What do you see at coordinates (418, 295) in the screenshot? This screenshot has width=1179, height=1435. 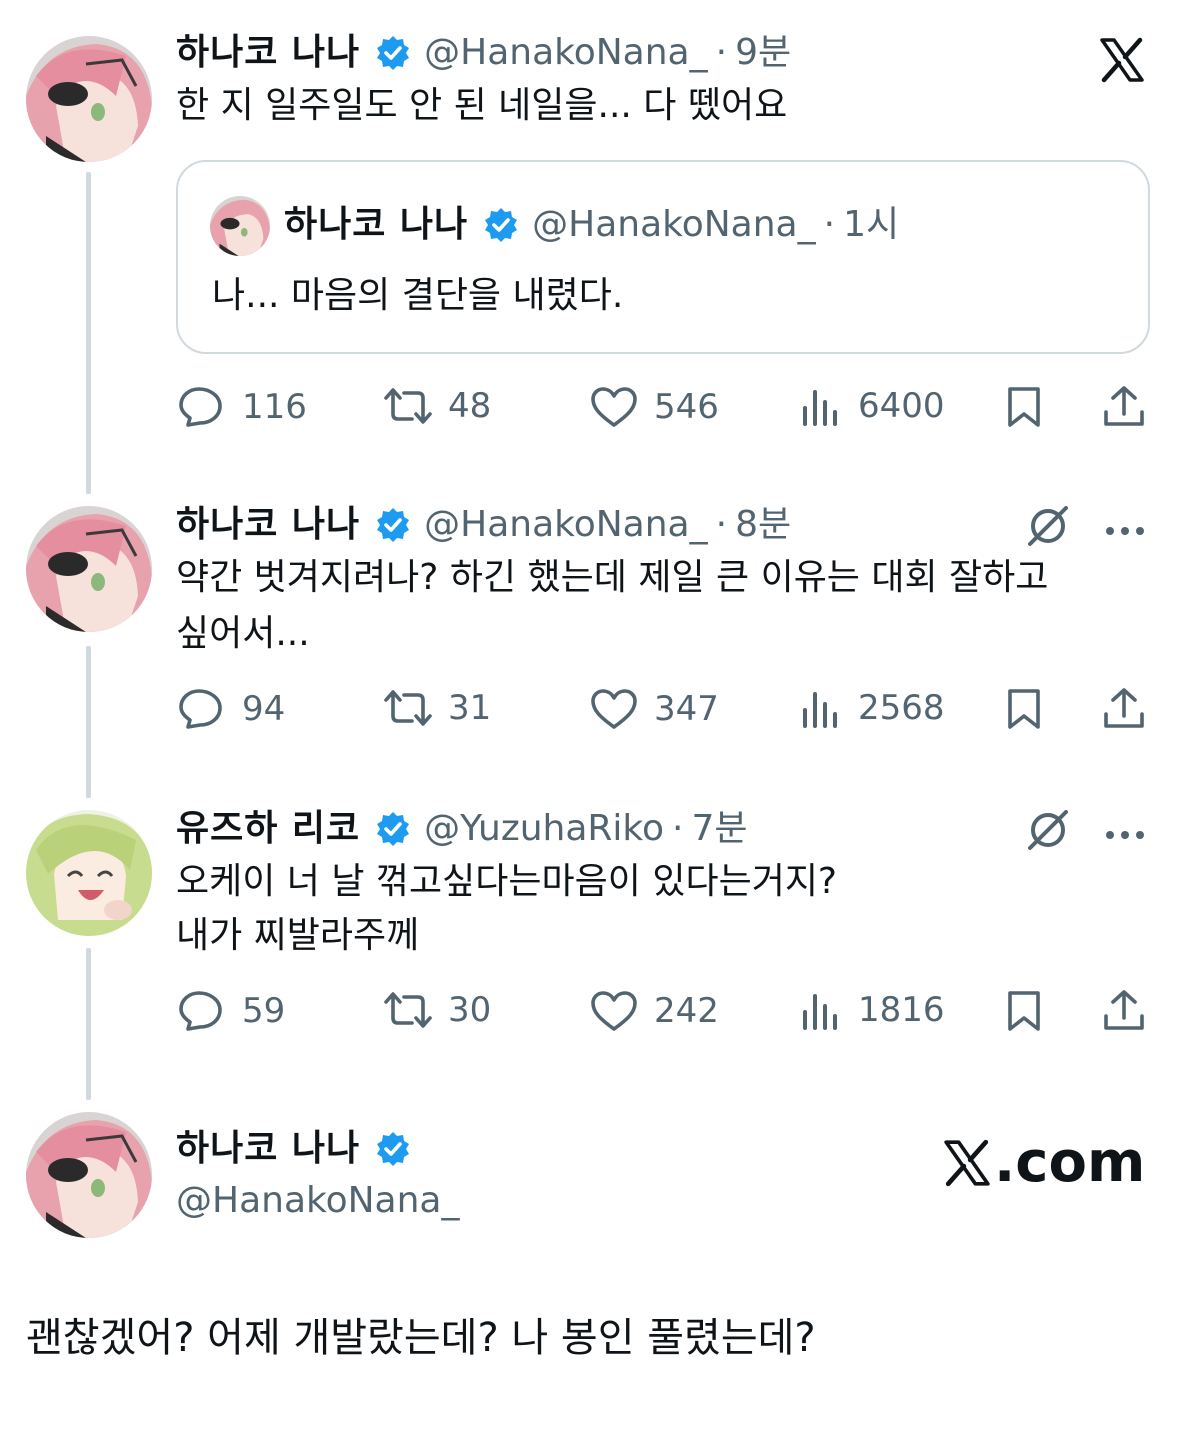 I see `quote-text: 나... 마음의 결단을 내렸다.` at bounding box center [418, 295].